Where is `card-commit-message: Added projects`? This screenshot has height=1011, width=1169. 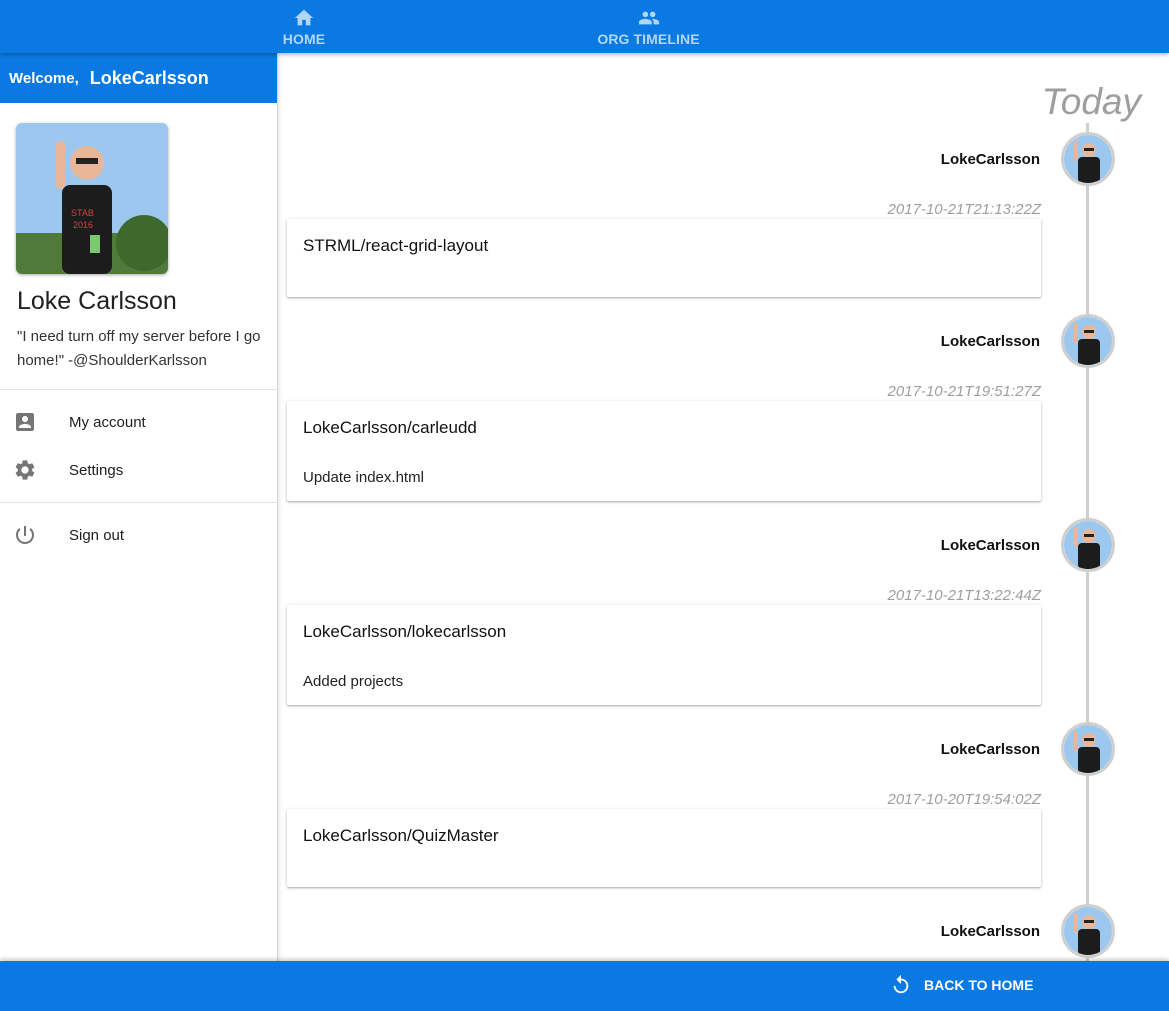 card-commit-message: Added projects is located at coordinates (353, 681).